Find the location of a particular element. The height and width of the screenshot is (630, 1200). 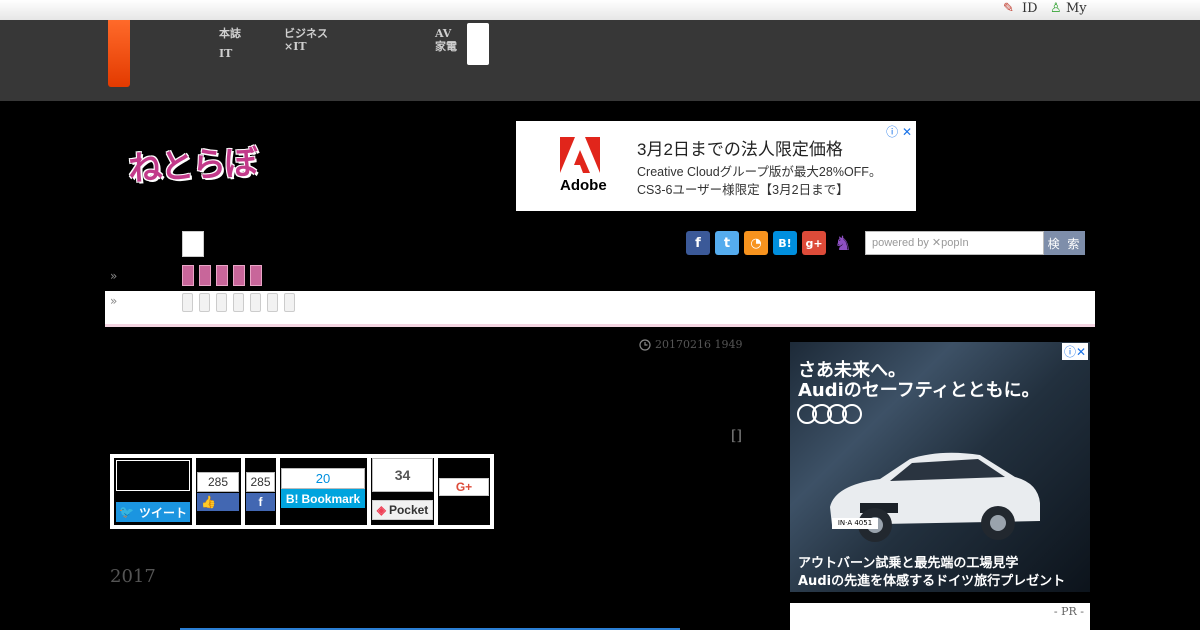

article-bracket: [] is located at coordinates (736, 436).